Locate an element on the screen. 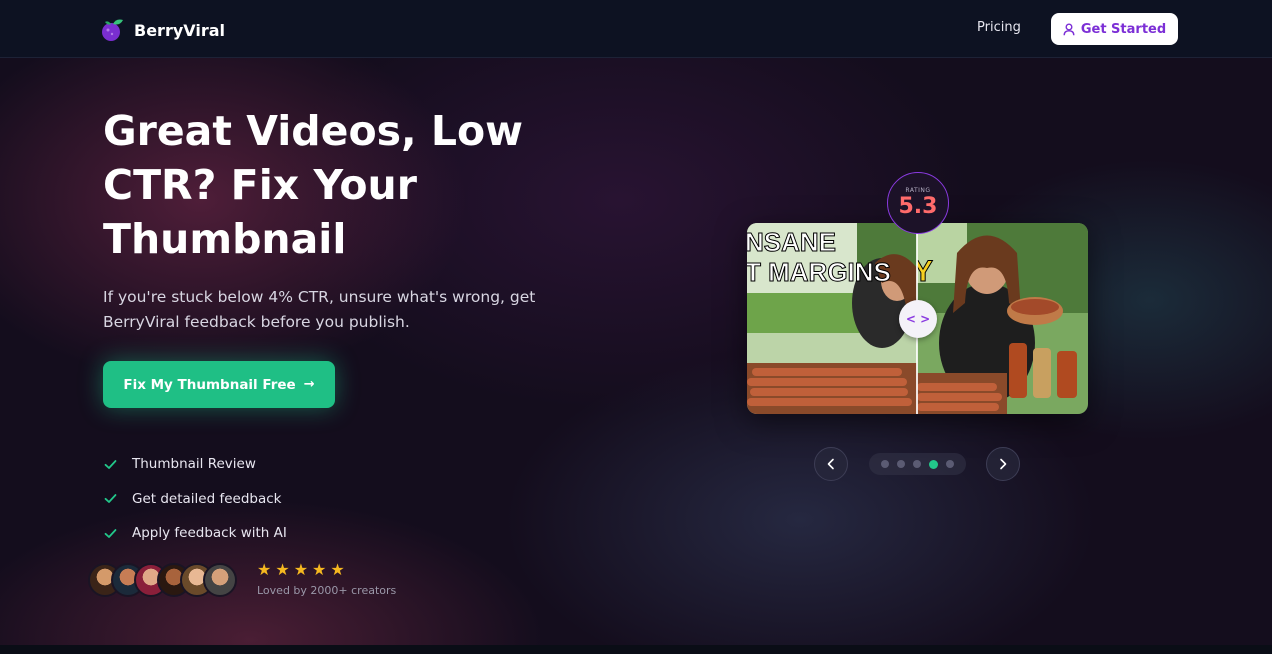  rating-label: RATING is located at coordinates (918, 190).